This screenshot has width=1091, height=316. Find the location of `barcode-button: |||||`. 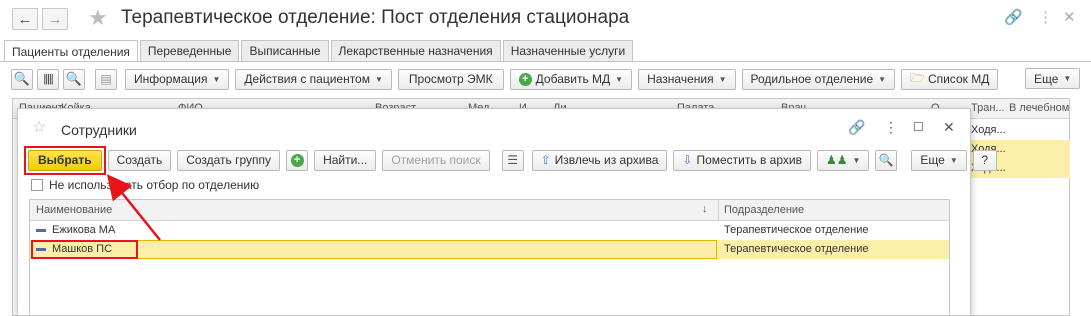

barcode-button: ||||| is located at coordinates (48, 79).